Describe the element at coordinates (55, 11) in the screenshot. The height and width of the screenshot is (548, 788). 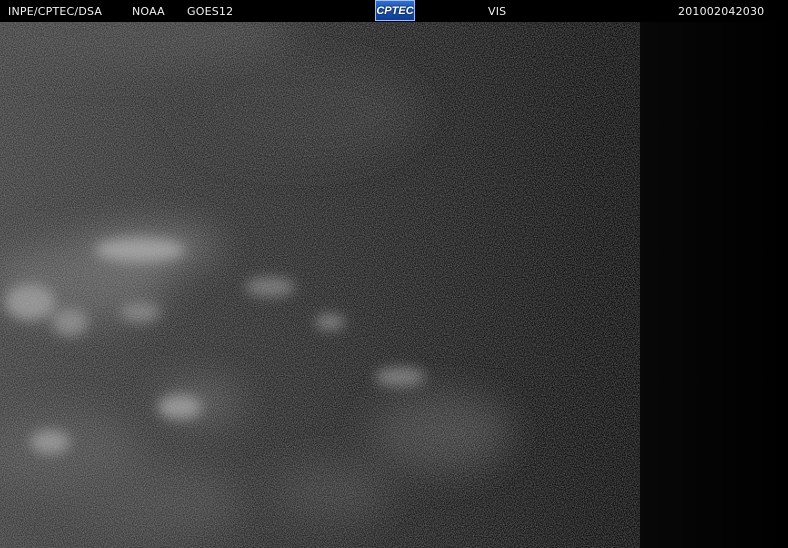
I see `agency-label: INPE/CPTEC/DSA` at that location.